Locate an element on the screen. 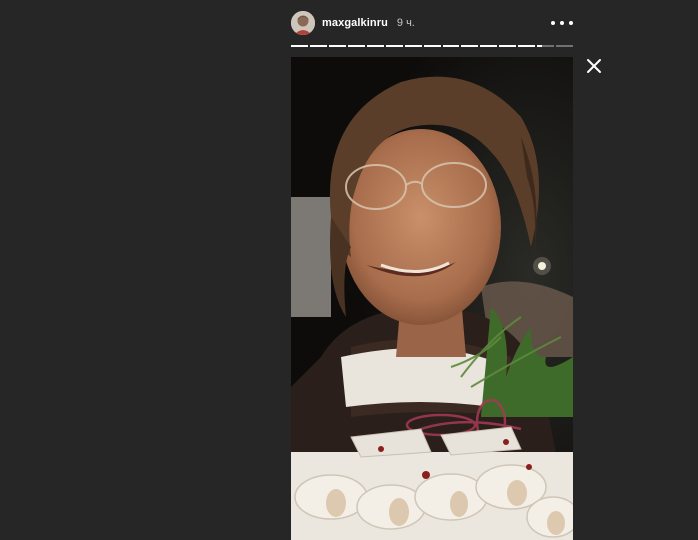 The image size is (698, 540). close-icon is located at coordinates (594, 66).